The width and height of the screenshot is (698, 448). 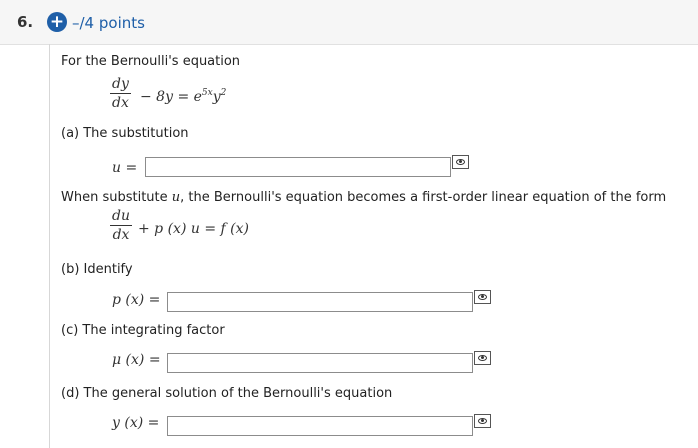 I want to click on points-label: –/4 points, so click(x=108, y=23).